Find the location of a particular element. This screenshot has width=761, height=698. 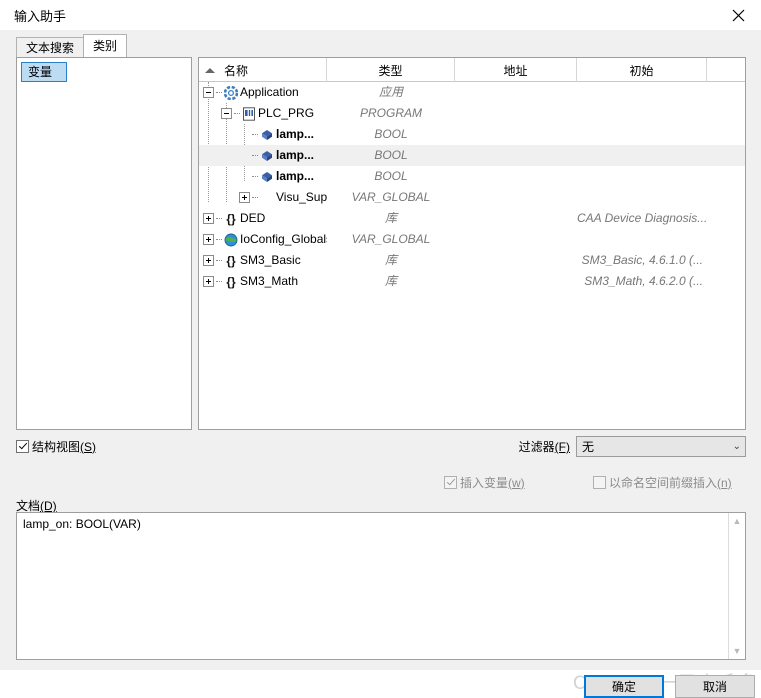

tree-row-type: 应用 is located at coordinates (390, 92).